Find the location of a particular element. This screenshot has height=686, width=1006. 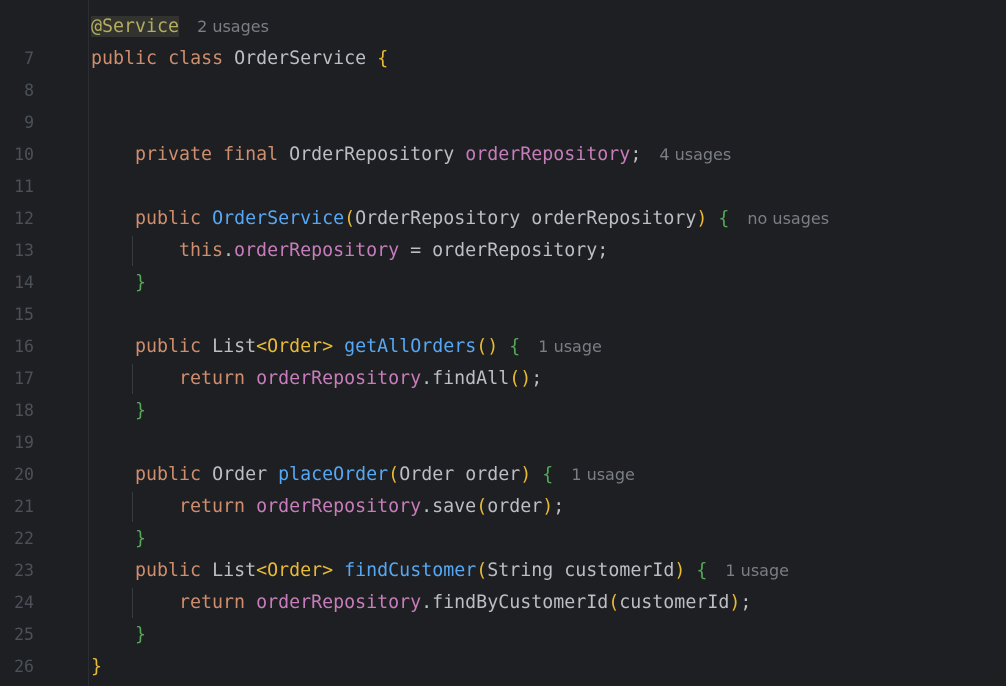

parameter: Order order is located at coordinates (460, 474).